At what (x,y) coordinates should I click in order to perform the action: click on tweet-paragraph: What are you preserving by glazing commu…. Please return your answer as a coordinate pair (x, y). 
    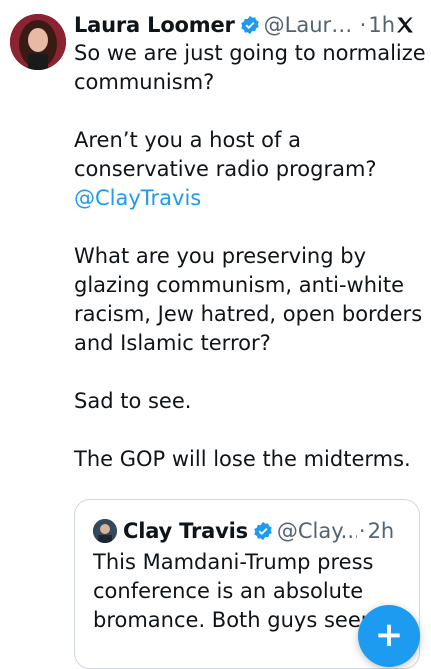
    Looking at the image, I should click on (248, 299).